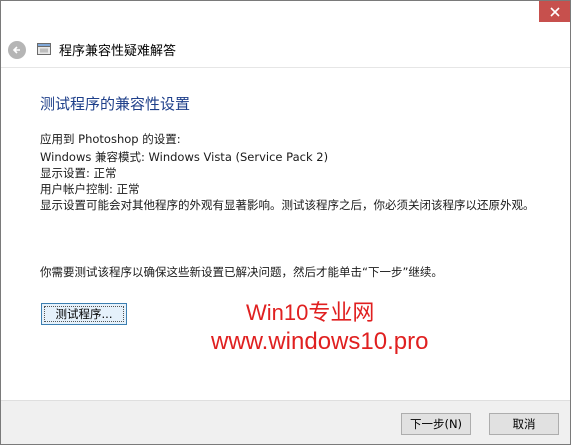  Describe the element at coordinates (285, 422) in the screenshot. I see `footer-bar` at that location.